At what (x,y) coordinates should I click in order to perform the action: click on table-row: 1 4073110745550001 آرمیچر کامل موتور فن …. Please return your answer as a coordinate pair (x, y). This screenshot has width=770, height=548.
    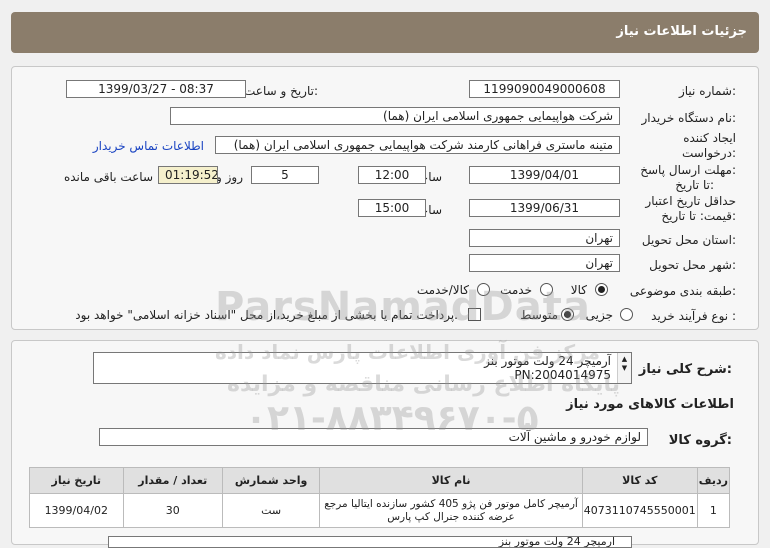
    Looking at the image, I should click on (380, 510).